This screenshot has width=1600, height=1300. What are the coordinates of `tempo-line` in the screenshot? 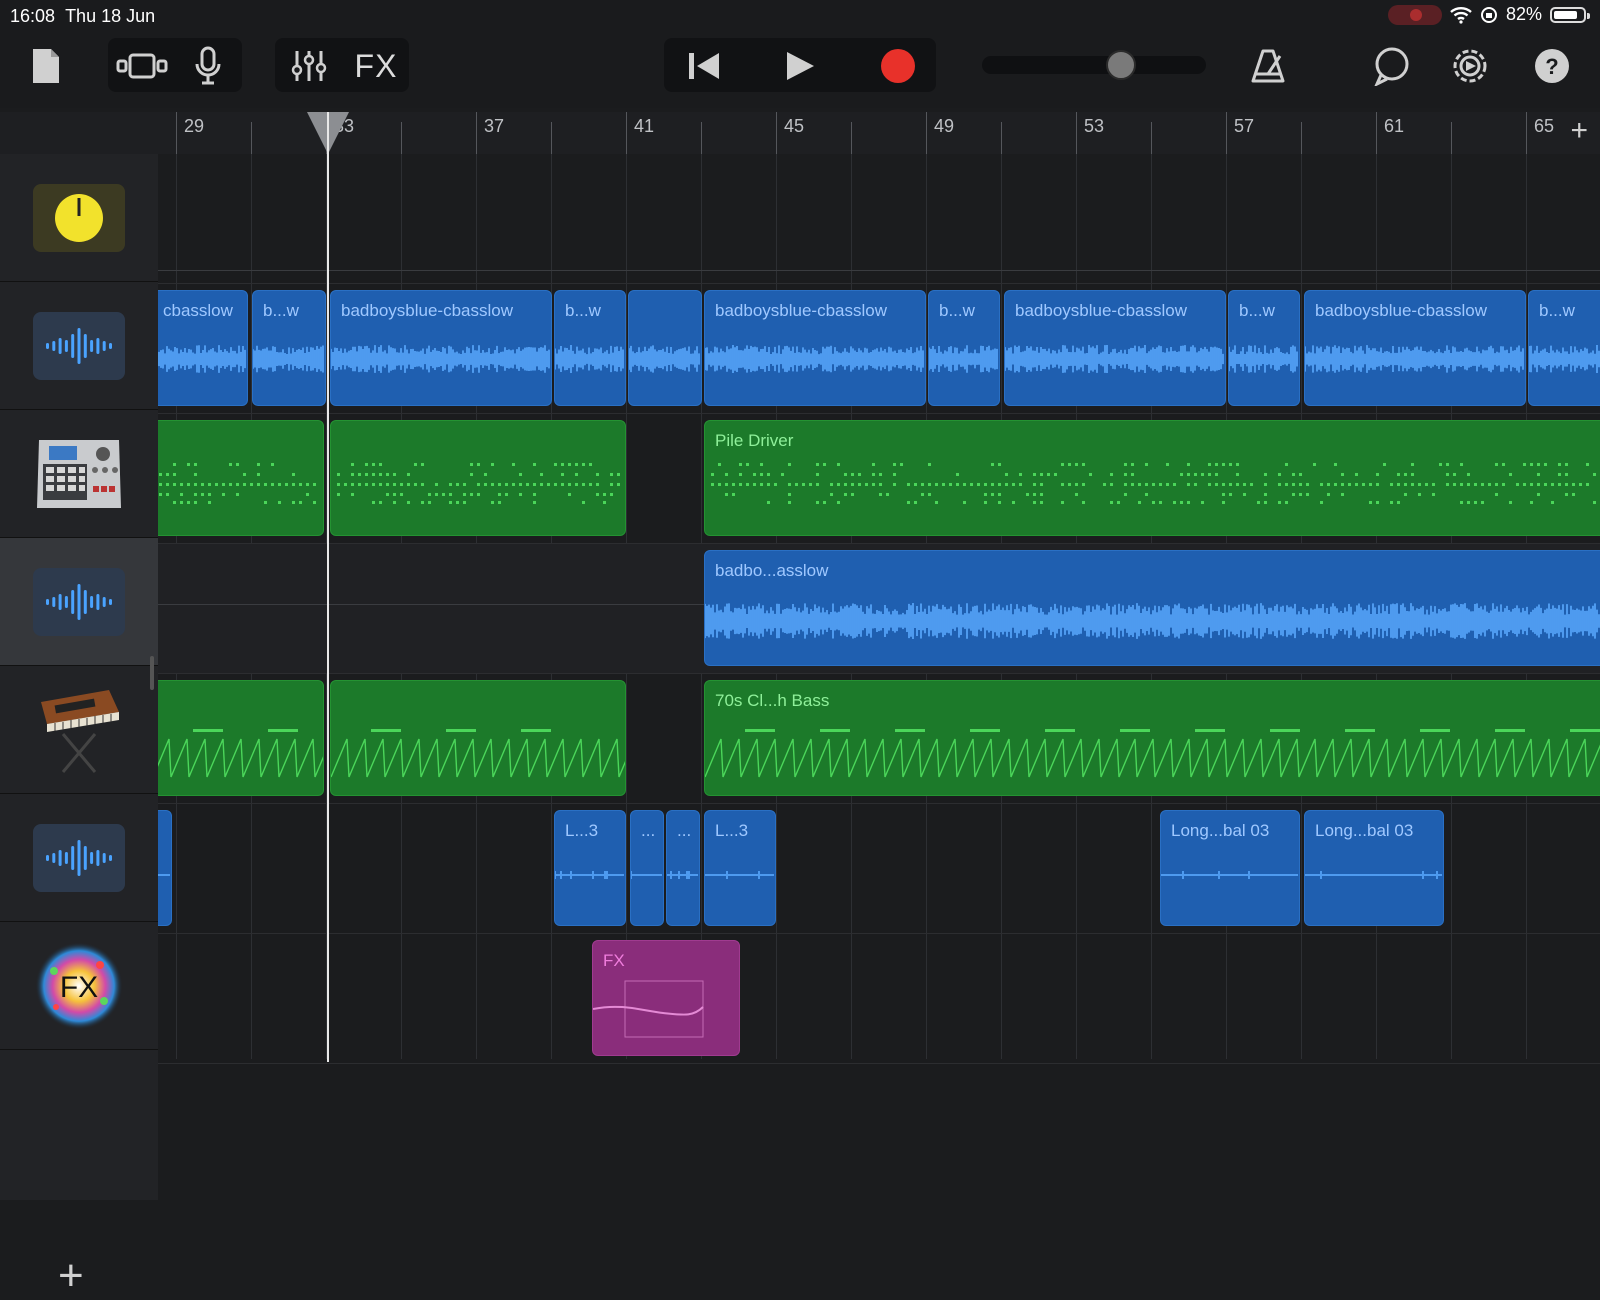 It's located at (879, 270).